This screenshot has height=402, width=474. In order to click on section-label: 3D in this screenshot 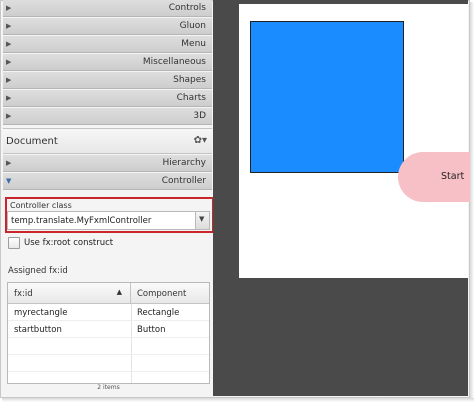, I will do `click(199, 116)`.